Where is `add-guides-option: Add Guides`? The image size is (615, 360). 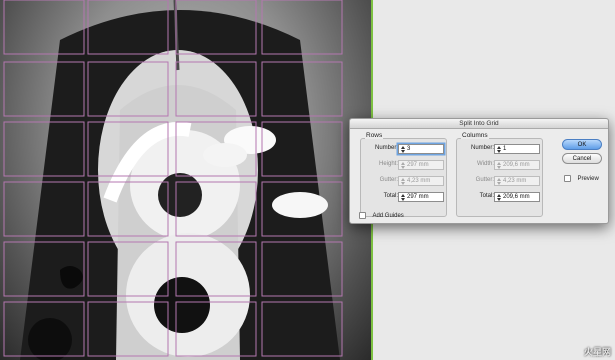
add-guides-option: Add Guides is located at coordinates (381, 213).